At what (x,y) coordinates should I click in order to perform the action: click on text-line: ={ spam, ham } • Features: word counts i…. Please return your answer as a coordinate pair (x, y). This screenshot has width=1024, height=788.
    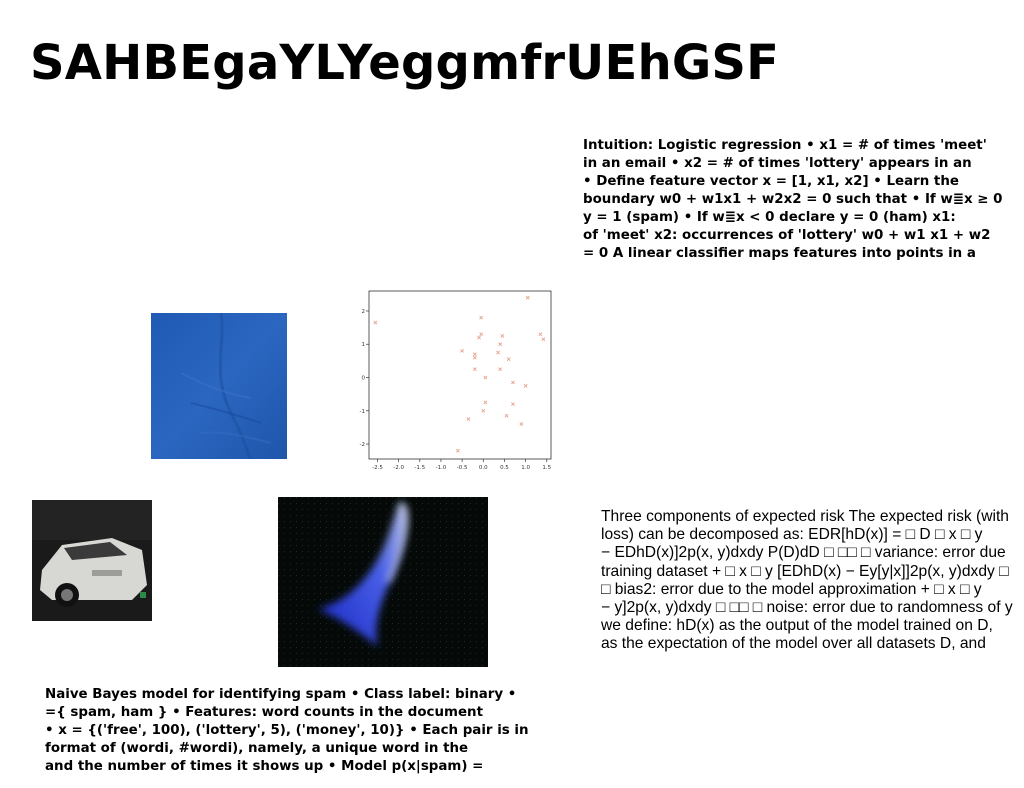
    Looking at the image, I should click on (264, 712).